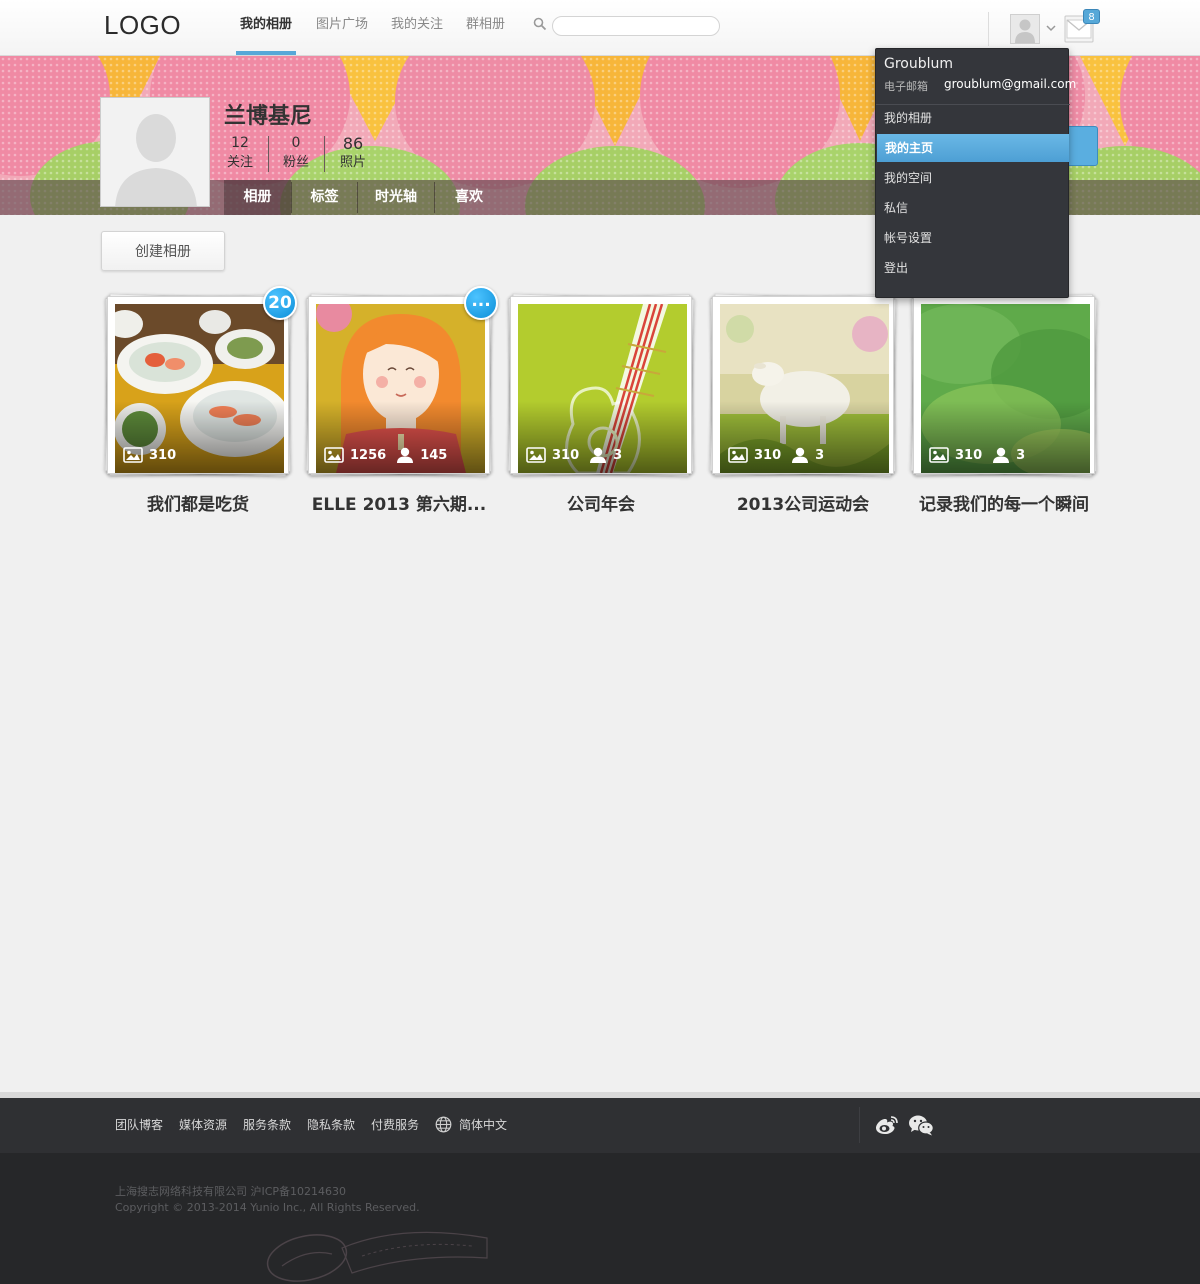 The width and height of the screenshot is (1200, 1284). What do you see at coordinates (443, 1124) in the screenshot?
I see `globe-icon` at bounding box center [443, 1124].